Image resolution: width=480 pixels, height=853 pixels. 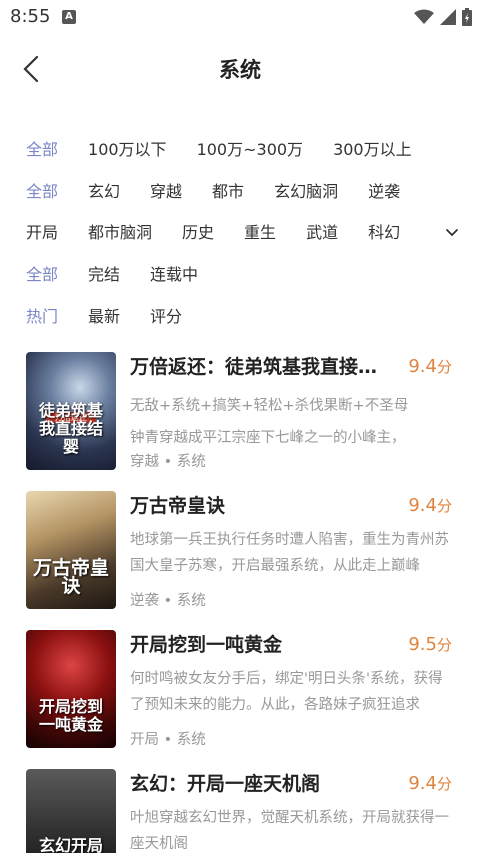 What do you see at coordinates (322, 231) in the screenshot?
I see `filter-genre-wudao: 武道` at bounding box center [322, 231].